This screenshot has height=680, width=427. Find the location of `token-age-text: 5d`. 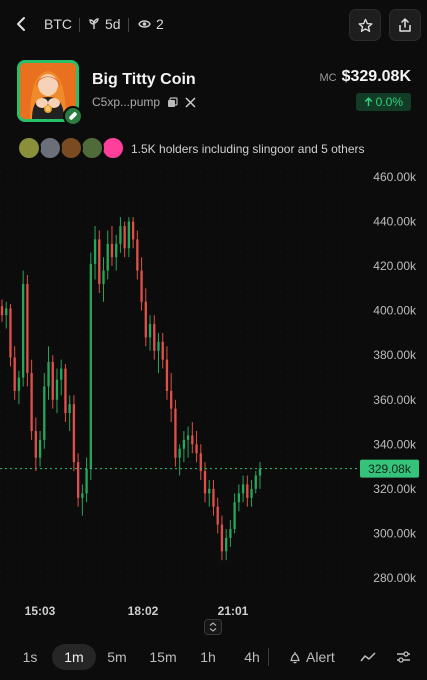

token-age-text: 5d is located at coordinates (113, 24).